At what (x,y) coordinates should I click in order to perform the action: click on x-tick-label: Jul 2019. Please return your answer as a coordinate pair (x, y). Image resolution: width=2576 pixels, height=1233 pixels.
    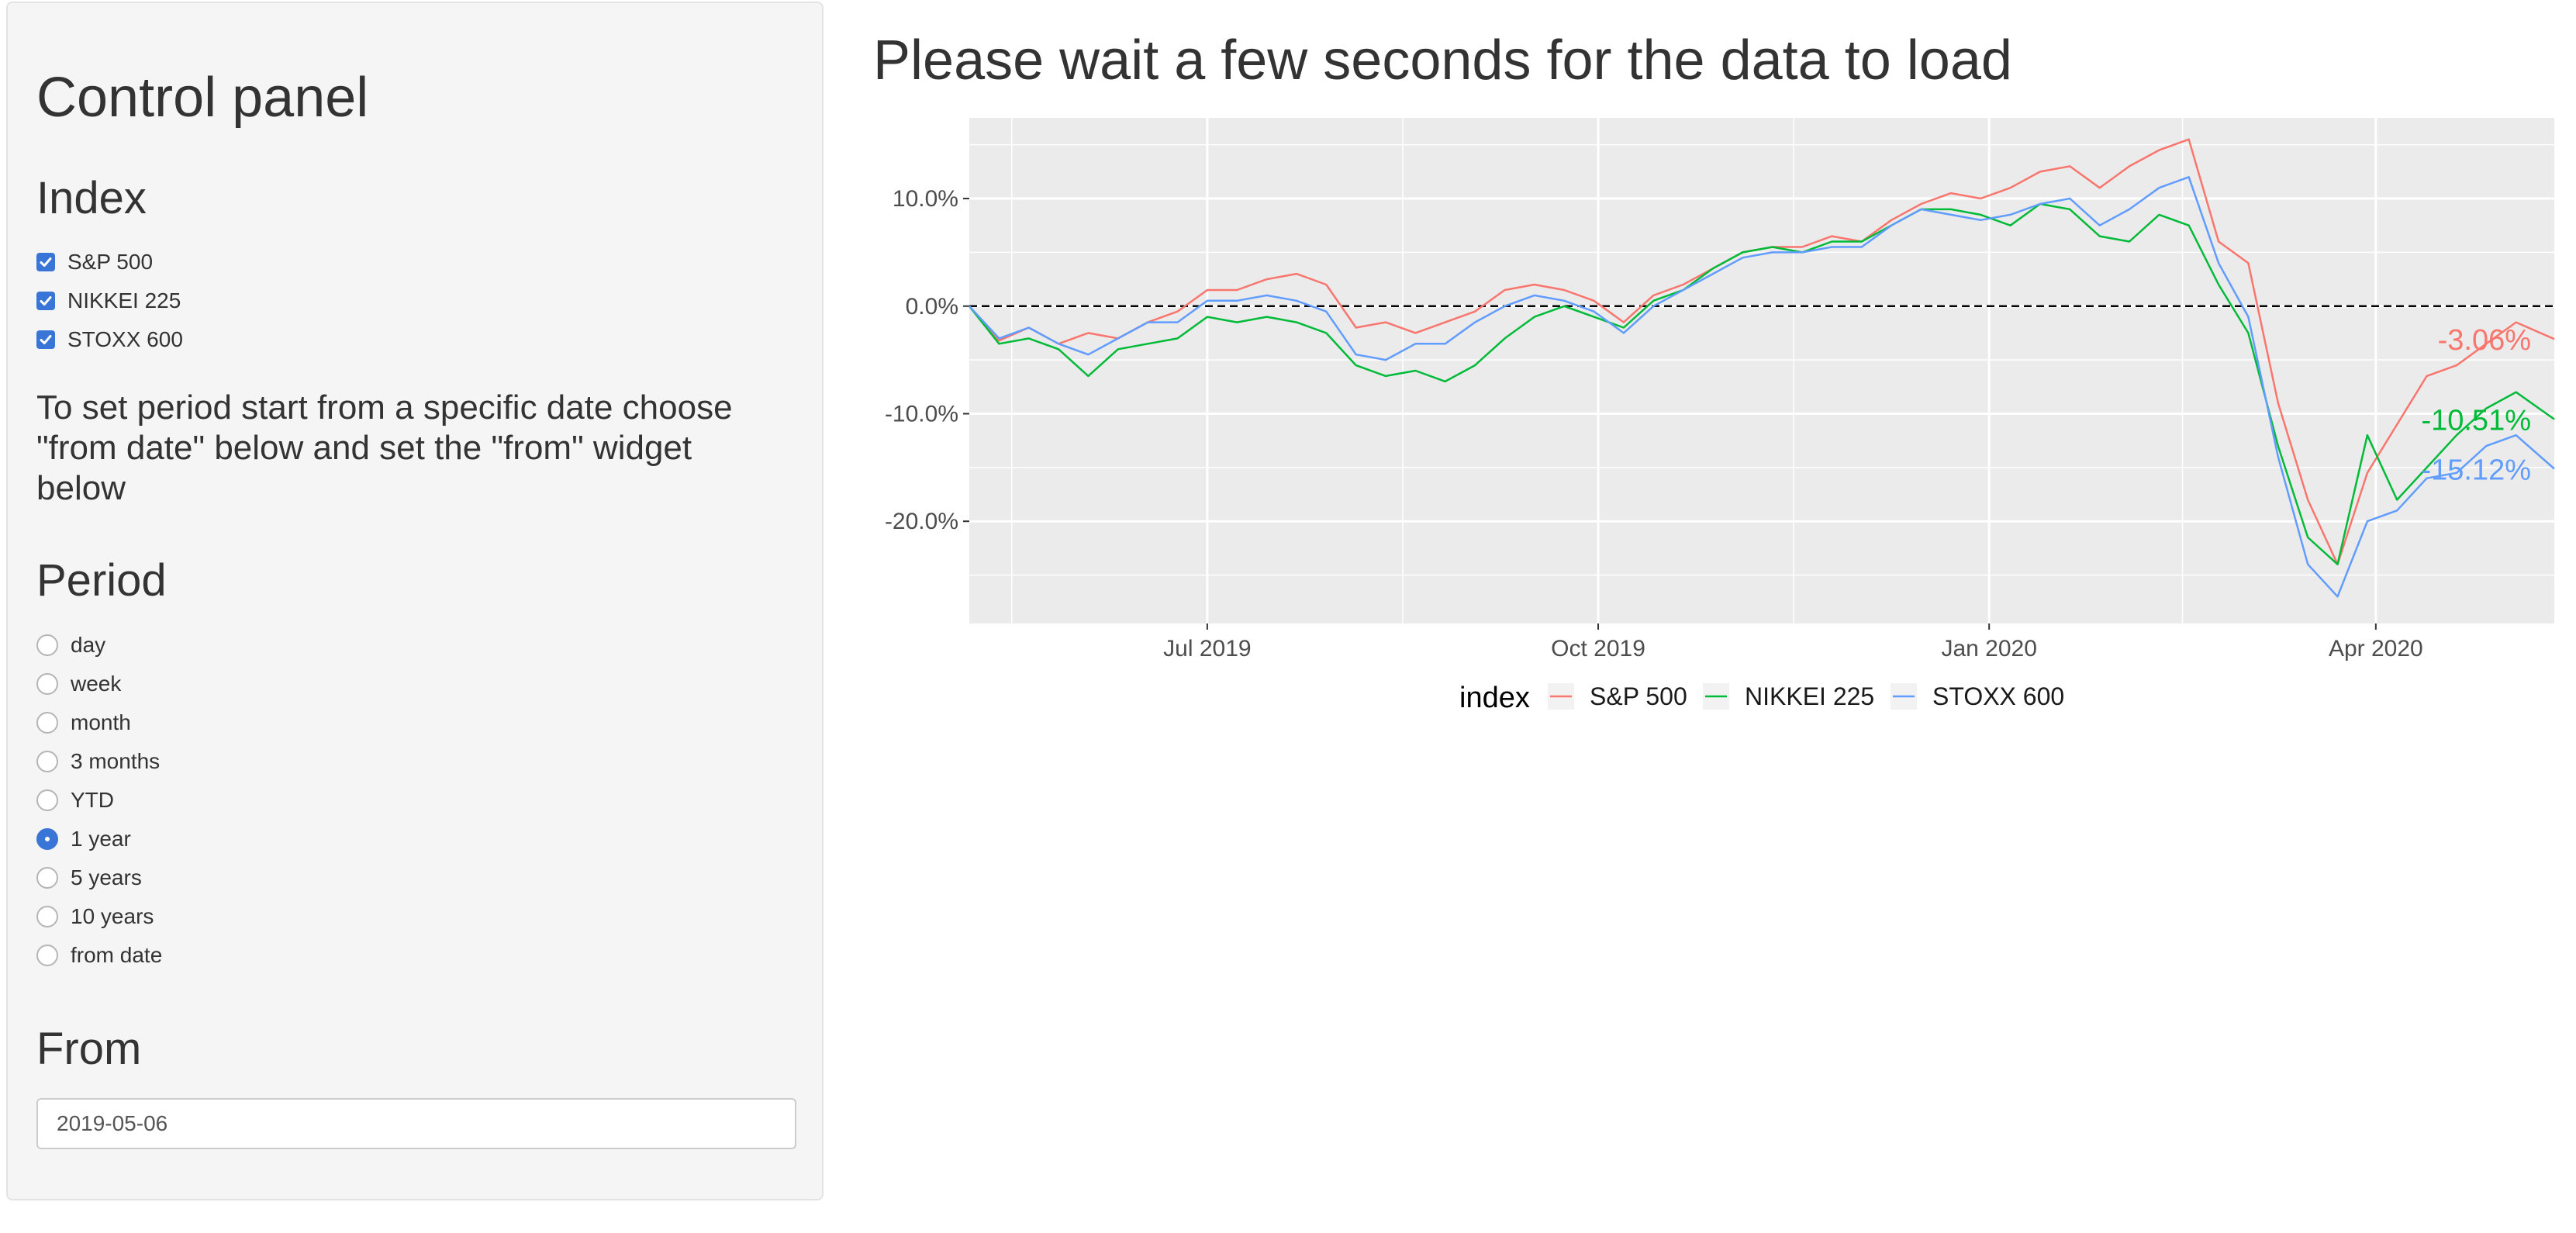
    Looking at the image, I should click on (1207, 648).